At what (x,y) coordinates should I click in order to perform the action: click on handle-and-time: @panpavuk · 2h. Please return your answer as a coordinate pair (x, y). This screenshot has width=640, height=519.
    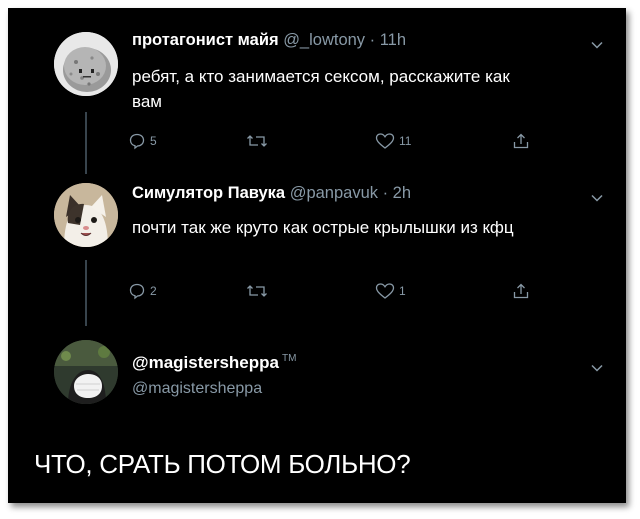
    Looking at the image, I should click on (350, 193).